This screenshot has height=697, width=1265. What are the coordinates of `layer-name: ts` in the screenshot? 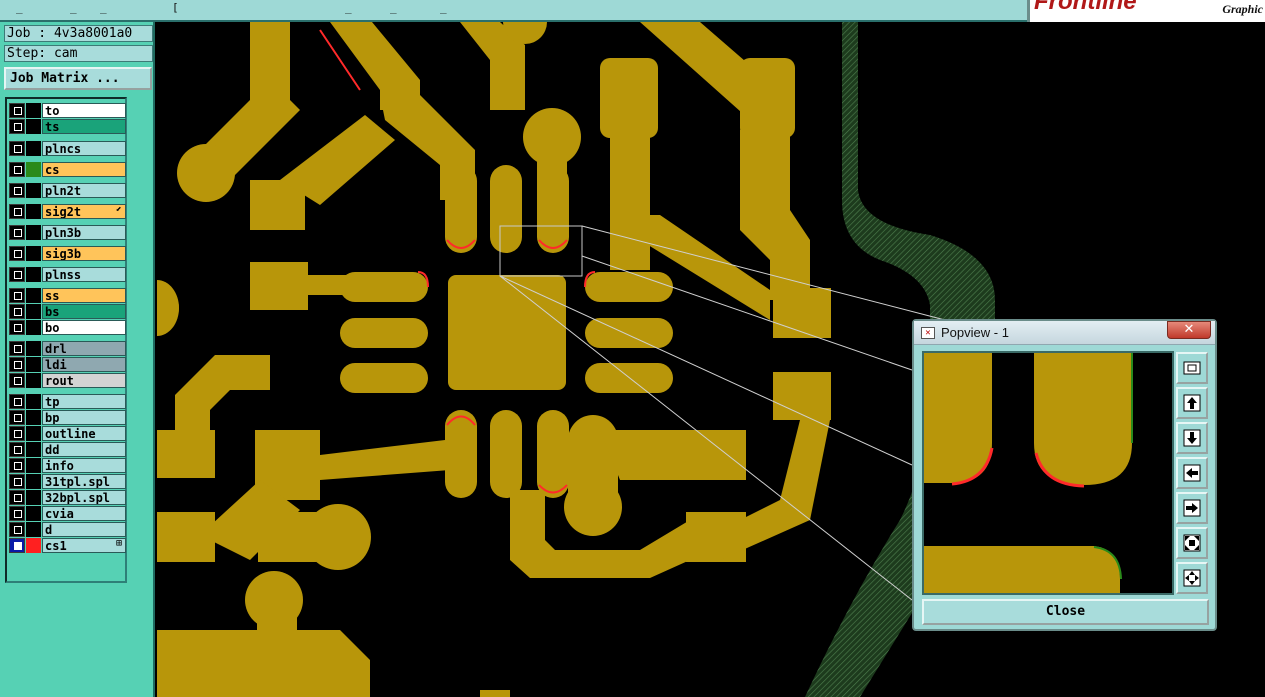 It's located at (84, 126).